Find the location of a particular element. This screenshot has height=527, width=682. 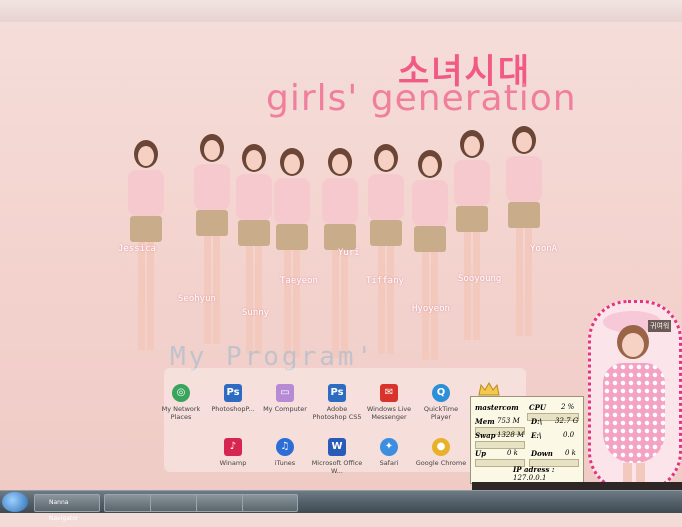

member-name: Hyoyeon is located at coordinates (431, 309).